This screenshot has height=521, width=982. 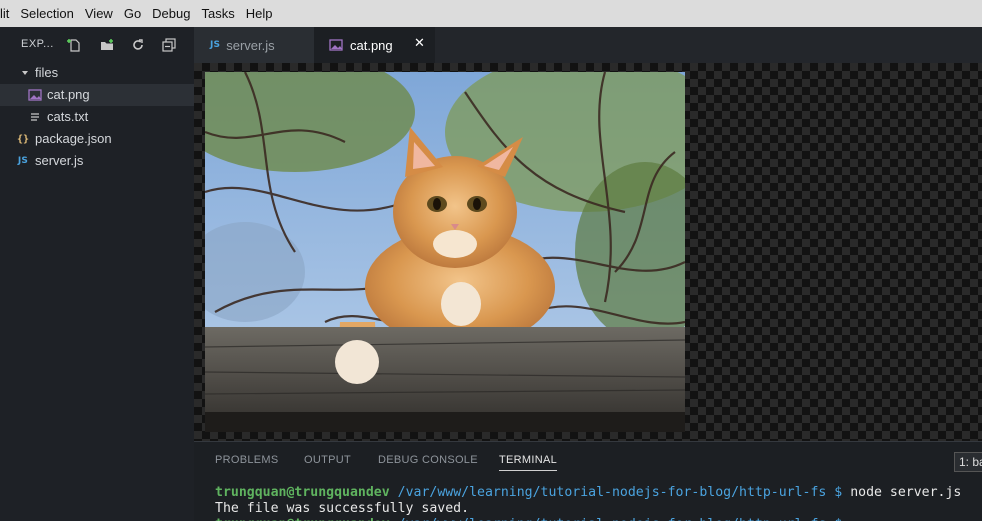 I want to click on tree-item-label: files, so click(x=47, y=72).